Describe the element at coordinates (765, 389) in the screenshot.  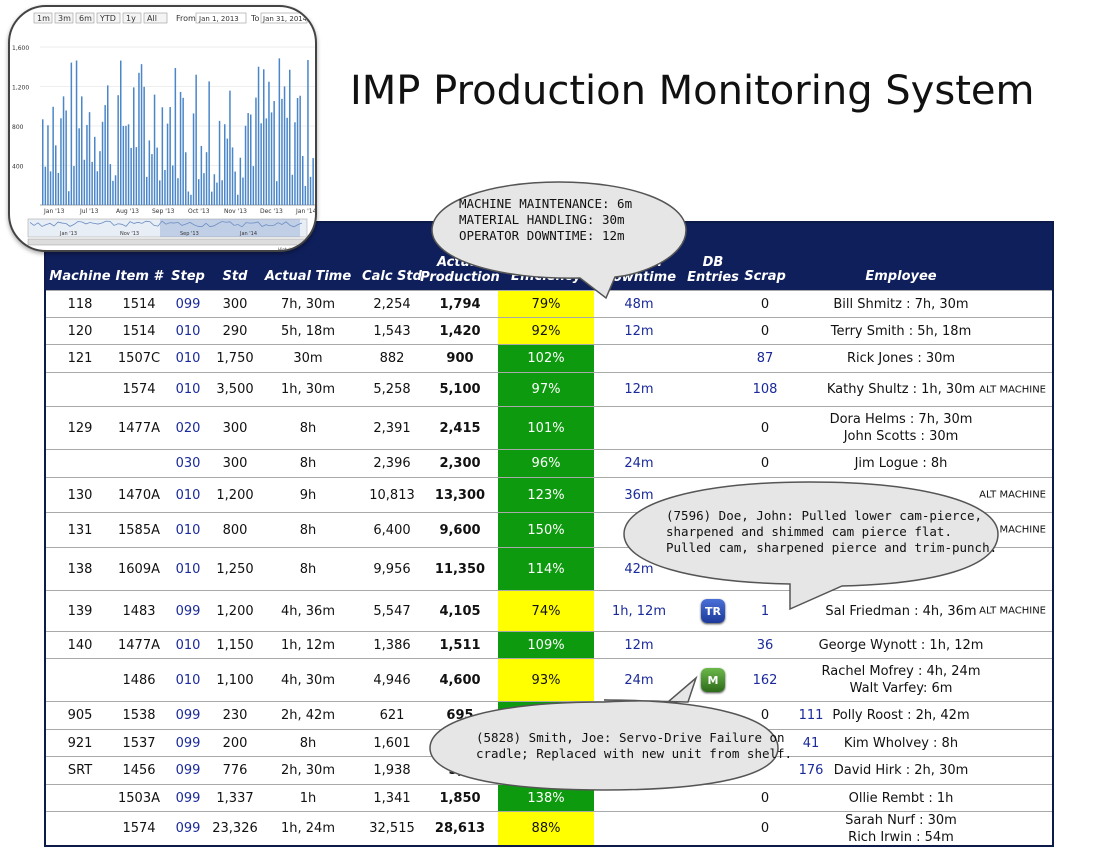
I see `cell-scrap: 108` at that location.